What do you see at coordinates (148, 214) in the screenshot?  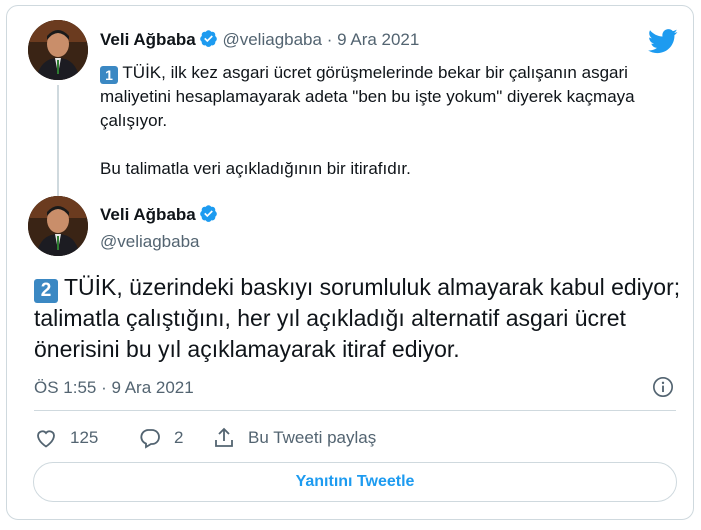 I see `main-author-name: Veli Ağbaba` at bounding box center [148, 214].